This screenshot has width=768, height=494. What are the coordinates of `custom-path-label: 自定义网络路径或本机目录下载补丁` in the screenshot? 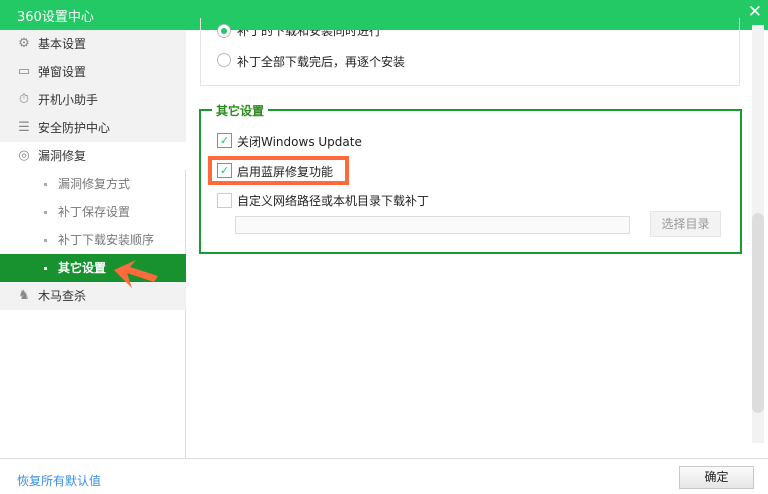 It's located at (333, 201).